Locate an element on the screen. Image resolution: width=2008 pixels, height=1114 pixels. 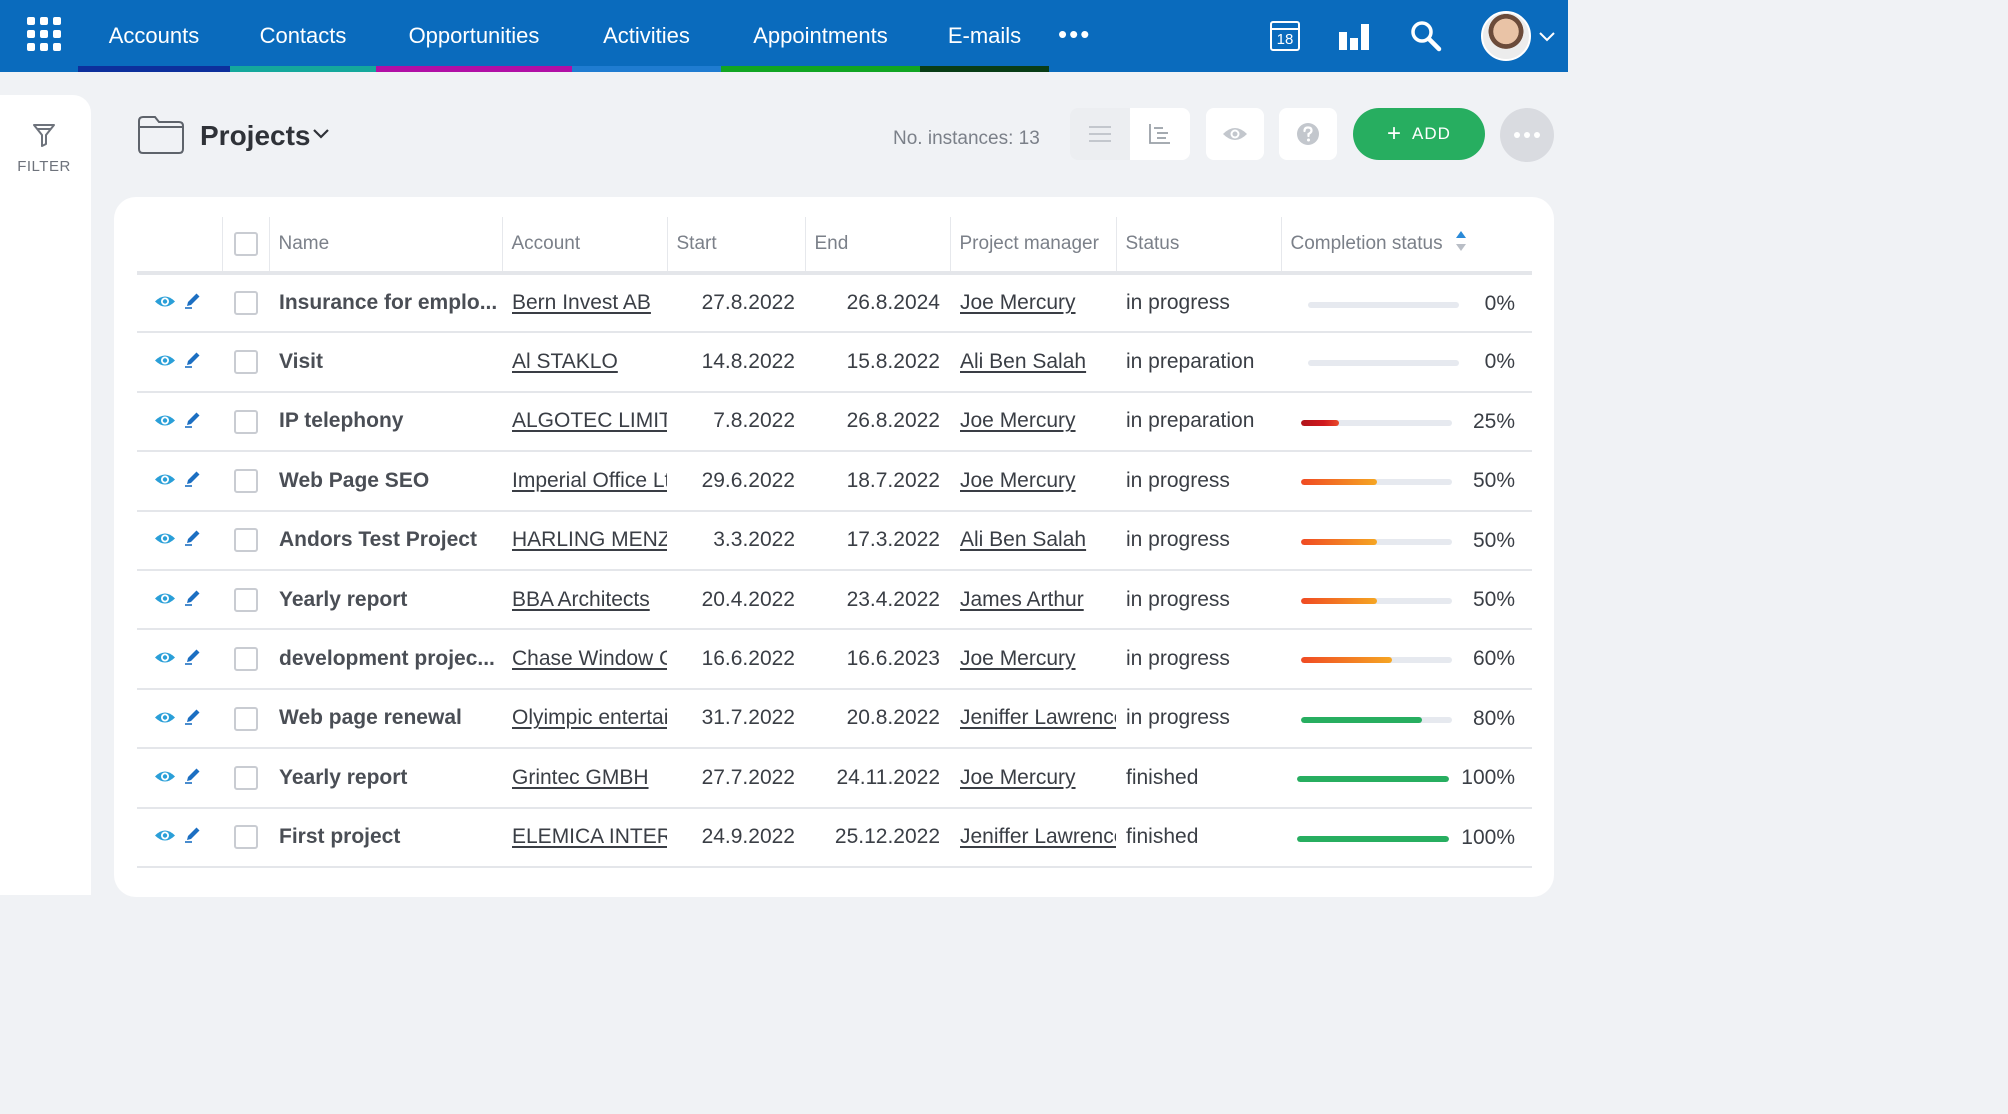
account-link: Bern Invest AB is located at coordinates (581, 302).